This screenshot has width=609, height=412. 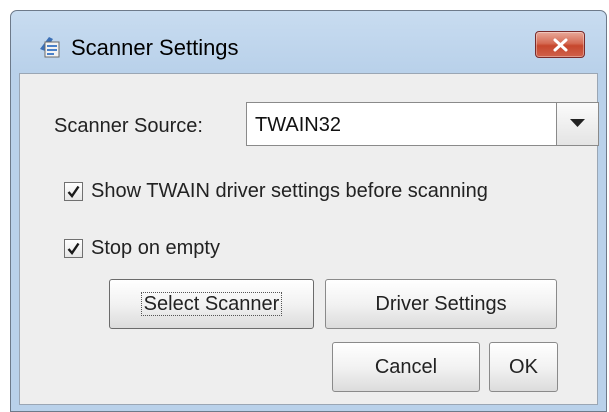 I want to click on cancel-button: Cancel, so click(x=406, y=367).